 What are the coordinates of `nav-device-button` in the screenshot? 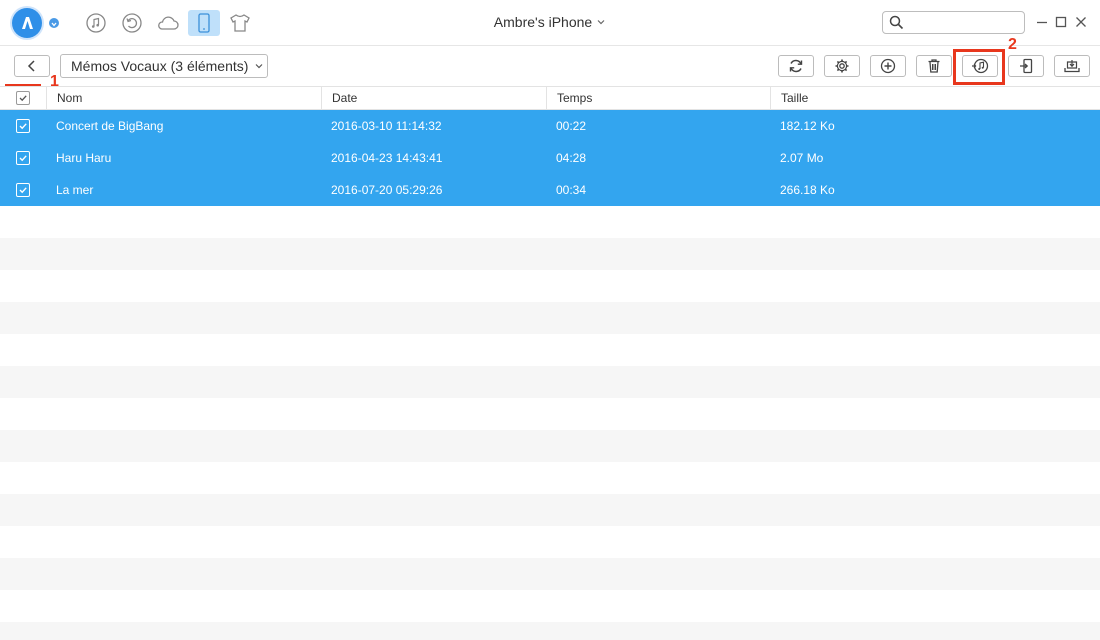 It's located at (204, 23).